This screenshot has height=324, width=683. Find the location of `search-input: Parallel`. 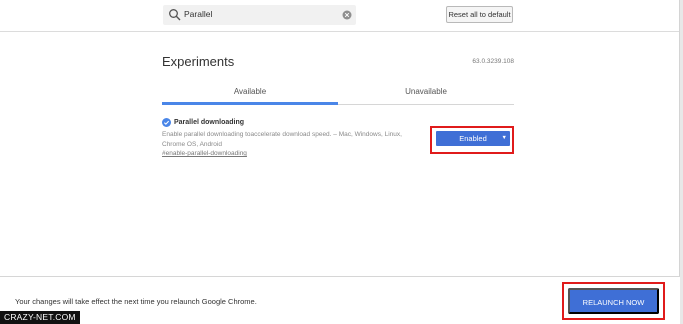

search-input: Parallel is located at coordinates (259, 15).